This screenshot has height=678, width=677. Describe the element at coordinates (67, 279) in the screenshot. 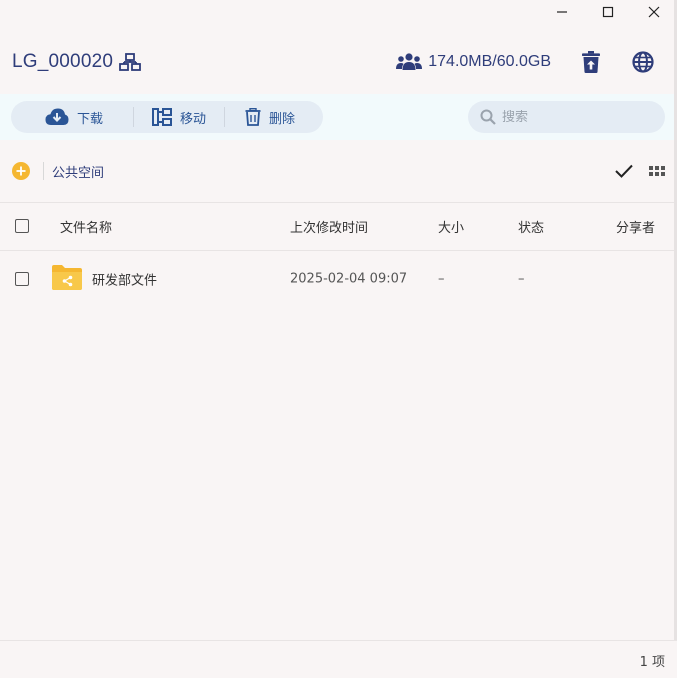

I see `shared-folder-icon` at that location.